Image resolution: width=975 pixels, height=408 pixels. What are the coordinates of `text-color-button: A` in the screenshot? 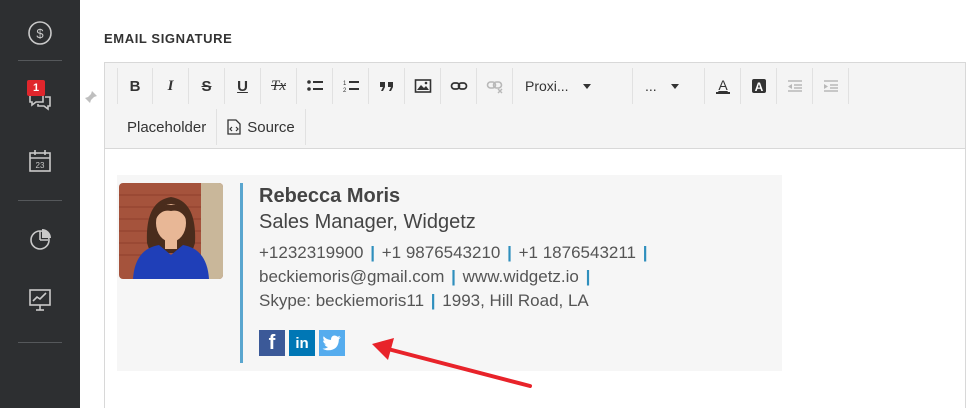 It's located at (723, 86).